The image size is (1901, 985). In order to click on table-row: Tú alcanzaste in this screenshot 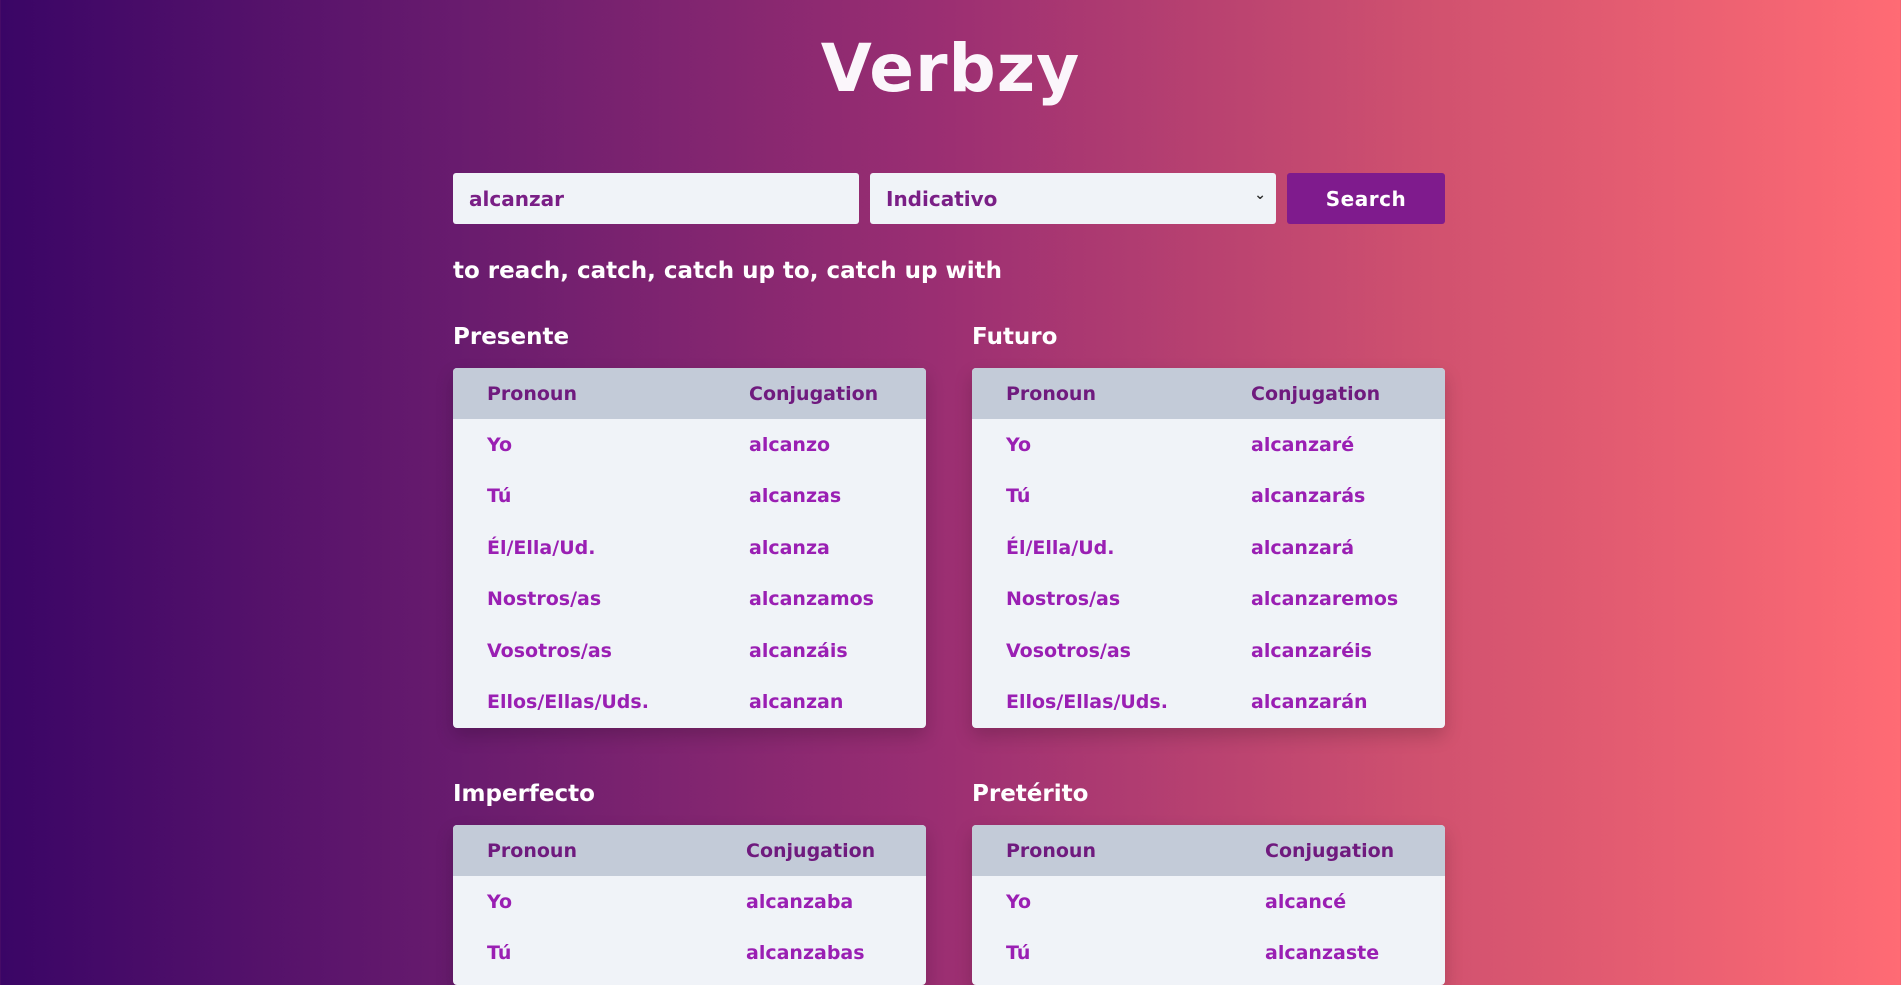, I will do `click(1208, 954)`.